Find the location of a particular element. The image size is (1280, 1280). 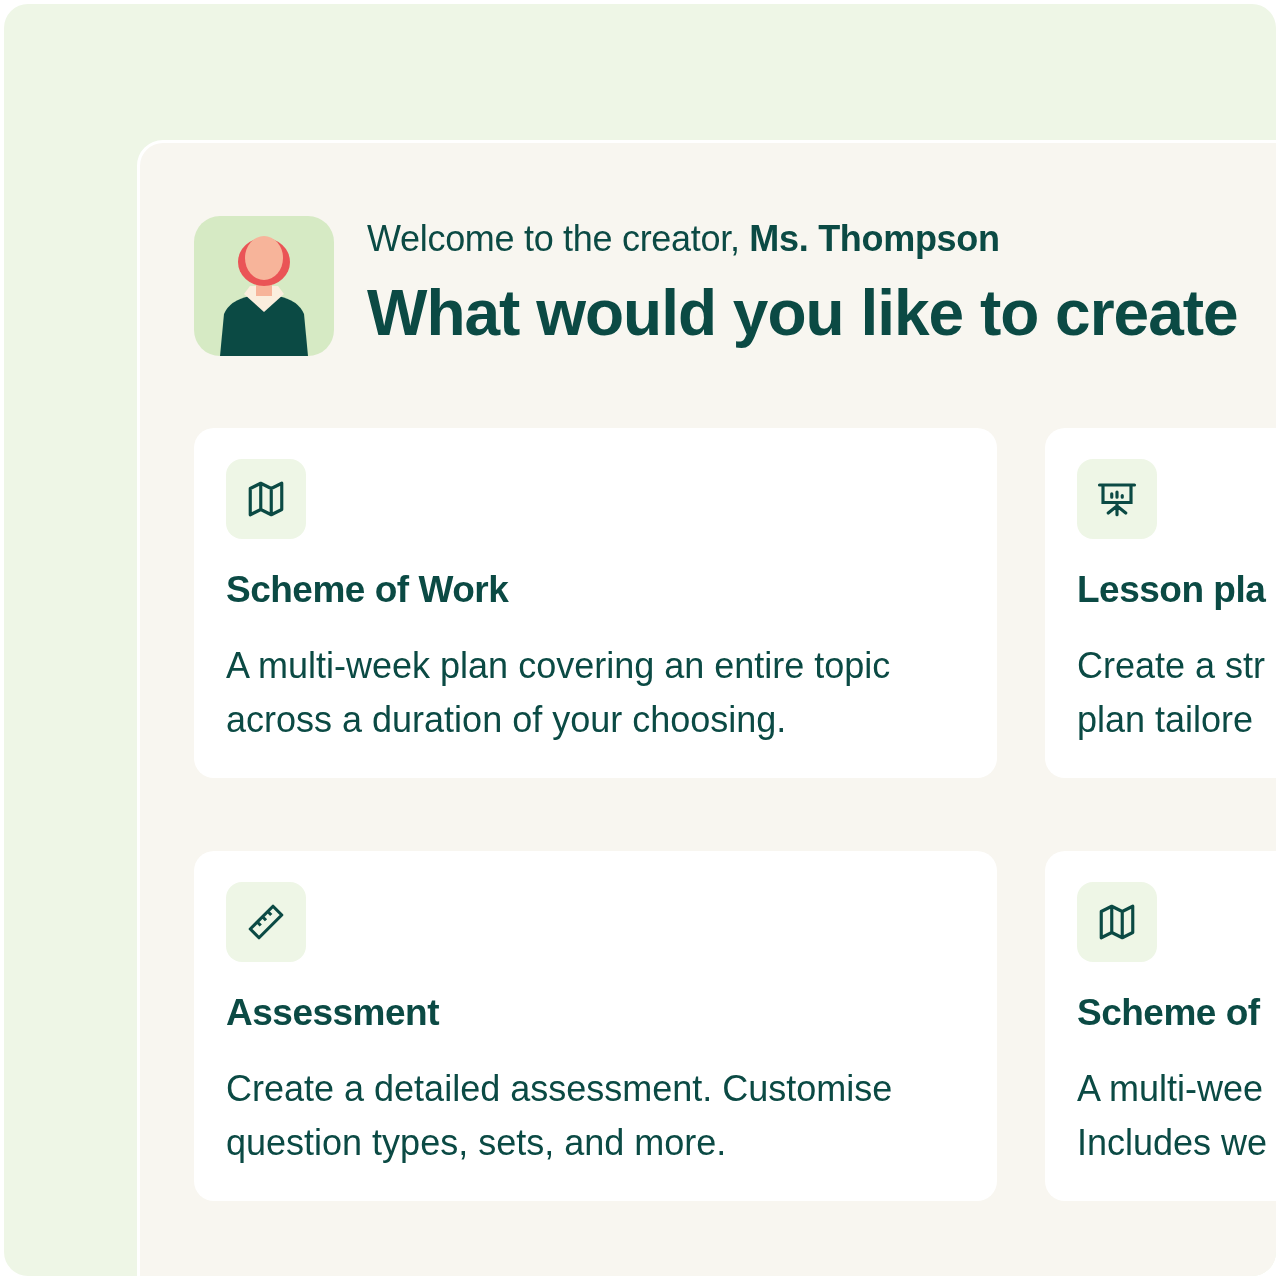

page-heading: What would you like to create is located at coordinates (802, 313).